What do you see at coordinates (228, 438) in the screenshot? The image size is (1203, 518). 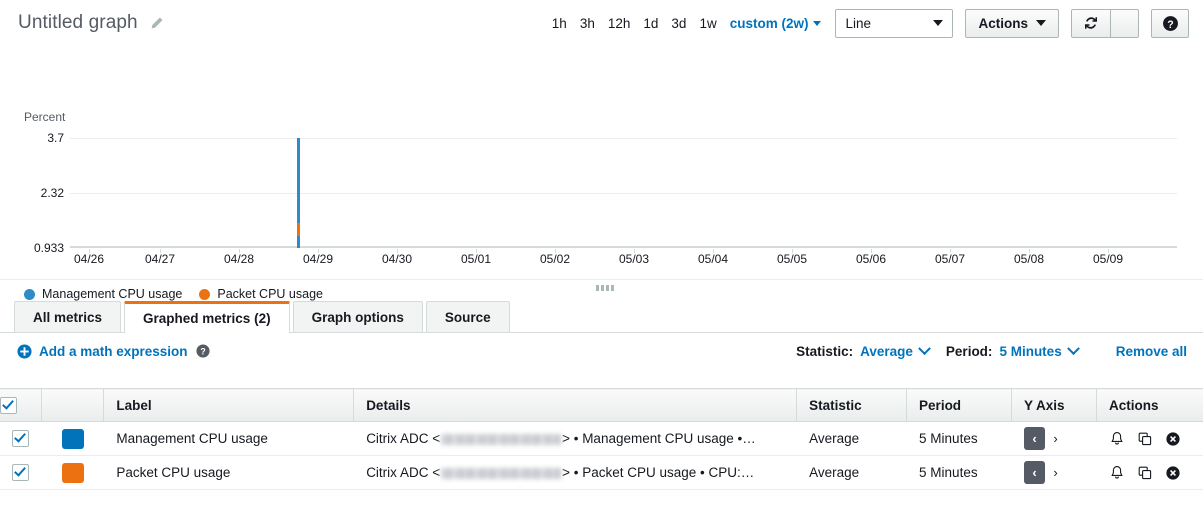 I see `row-label: Management CPU usage` at bounding box center [228, 438].